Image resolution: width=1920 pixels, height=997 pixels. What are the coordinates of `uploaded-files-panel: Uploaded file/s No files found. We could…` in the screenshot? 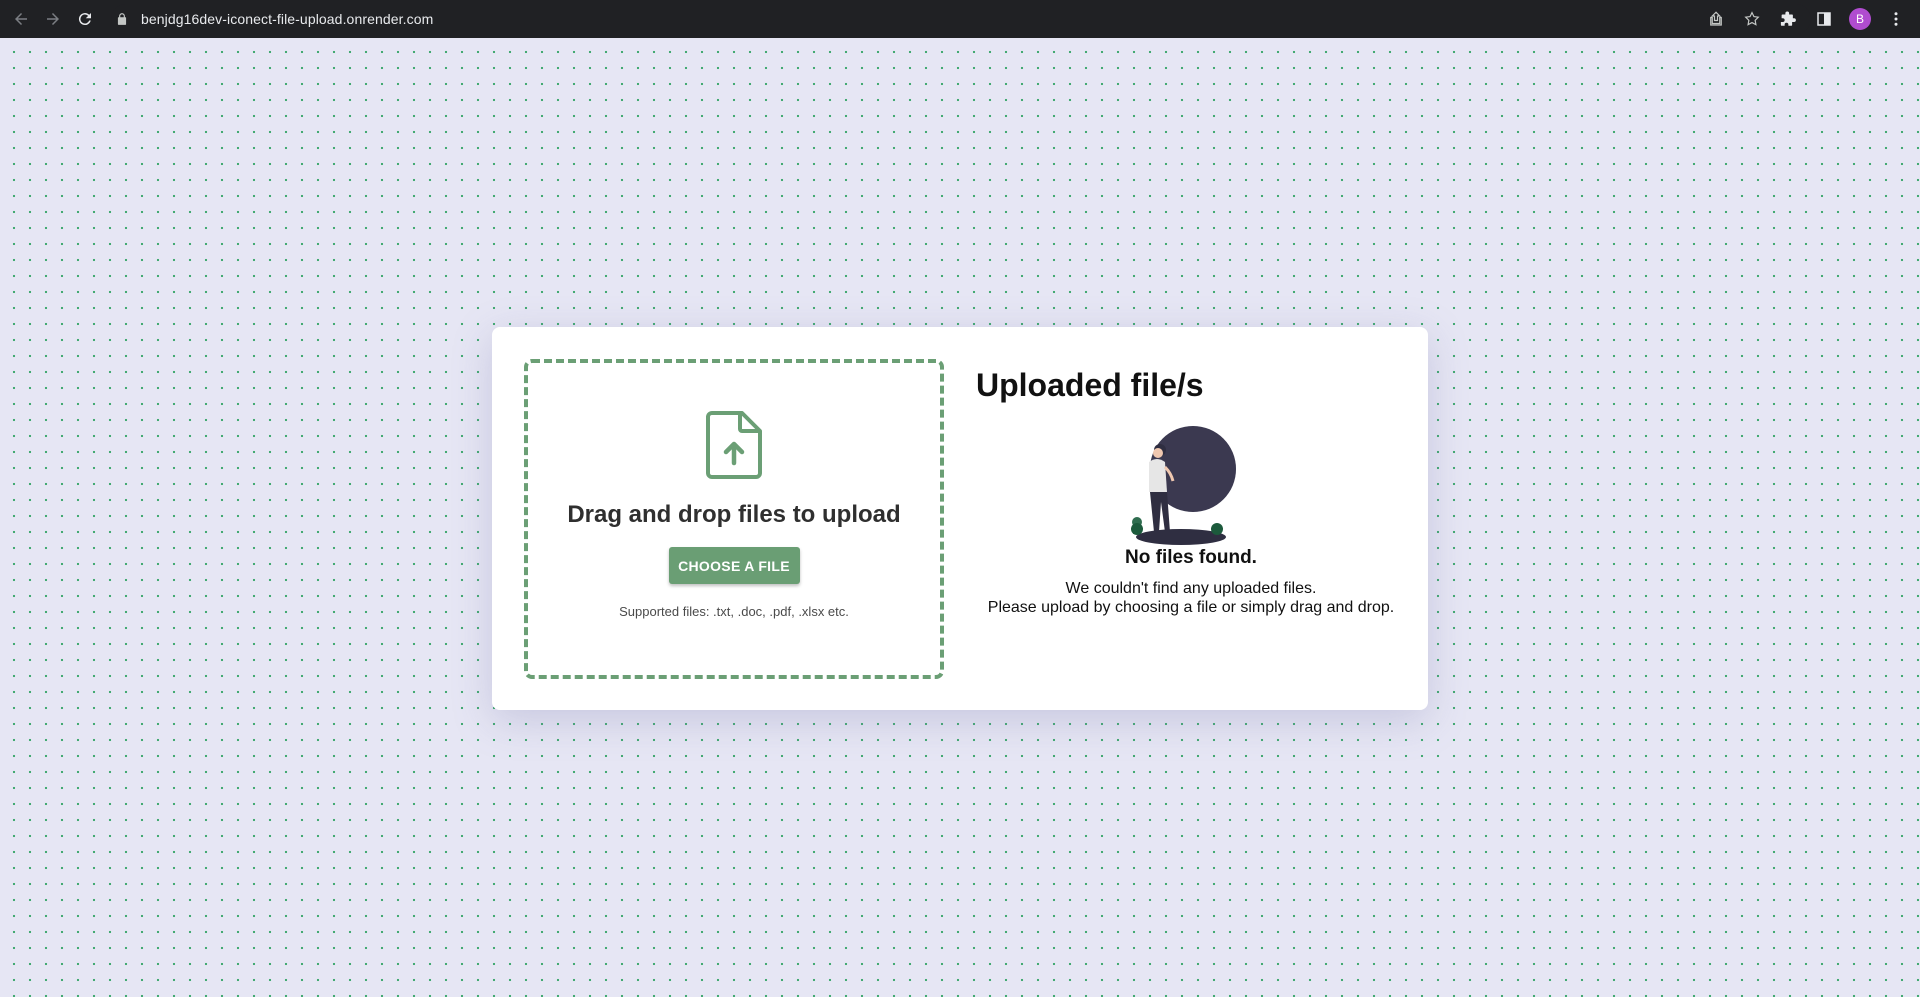 It's located at (1191, 491).